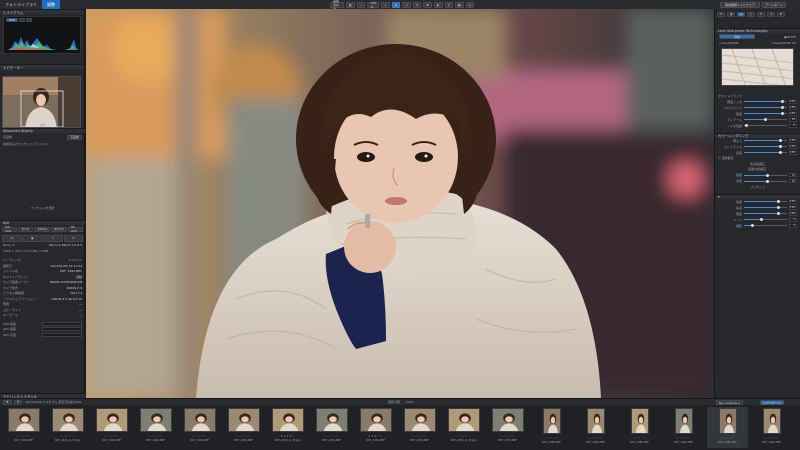 This screenshot has height=450, width=800. I want to click on detail-icon: ◈, so click(741, 14).